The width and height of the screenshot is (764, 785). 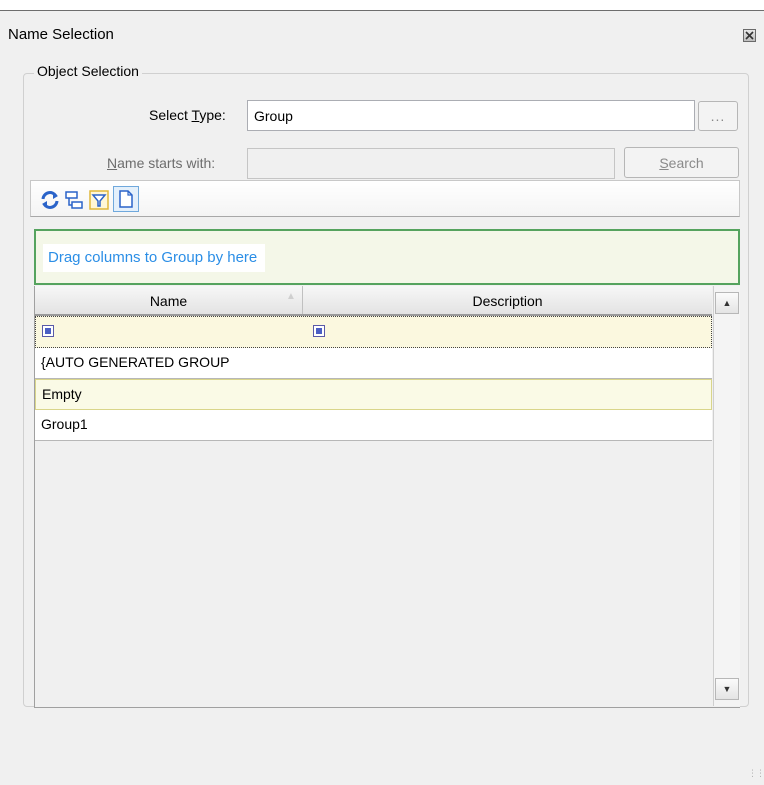 I want to click on grid-toolbar, so click(x=385, y=198).